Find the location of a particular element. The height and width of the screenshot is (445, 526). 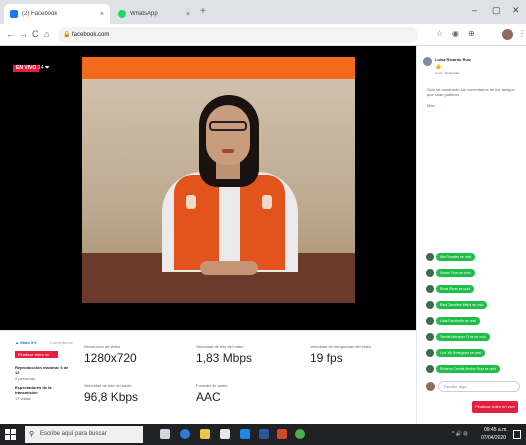

reload-icon: C is located at coordinates (35, 34).